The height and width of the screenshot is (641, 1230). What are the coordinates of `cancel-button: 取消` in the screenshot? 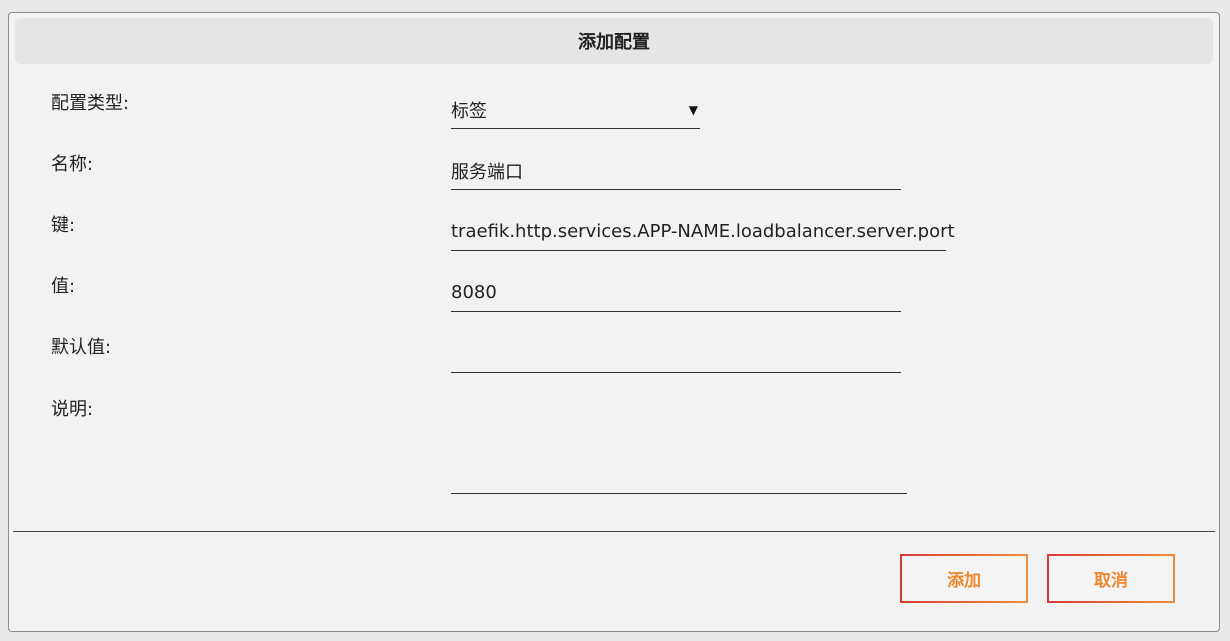 It's located at (1111, 578).